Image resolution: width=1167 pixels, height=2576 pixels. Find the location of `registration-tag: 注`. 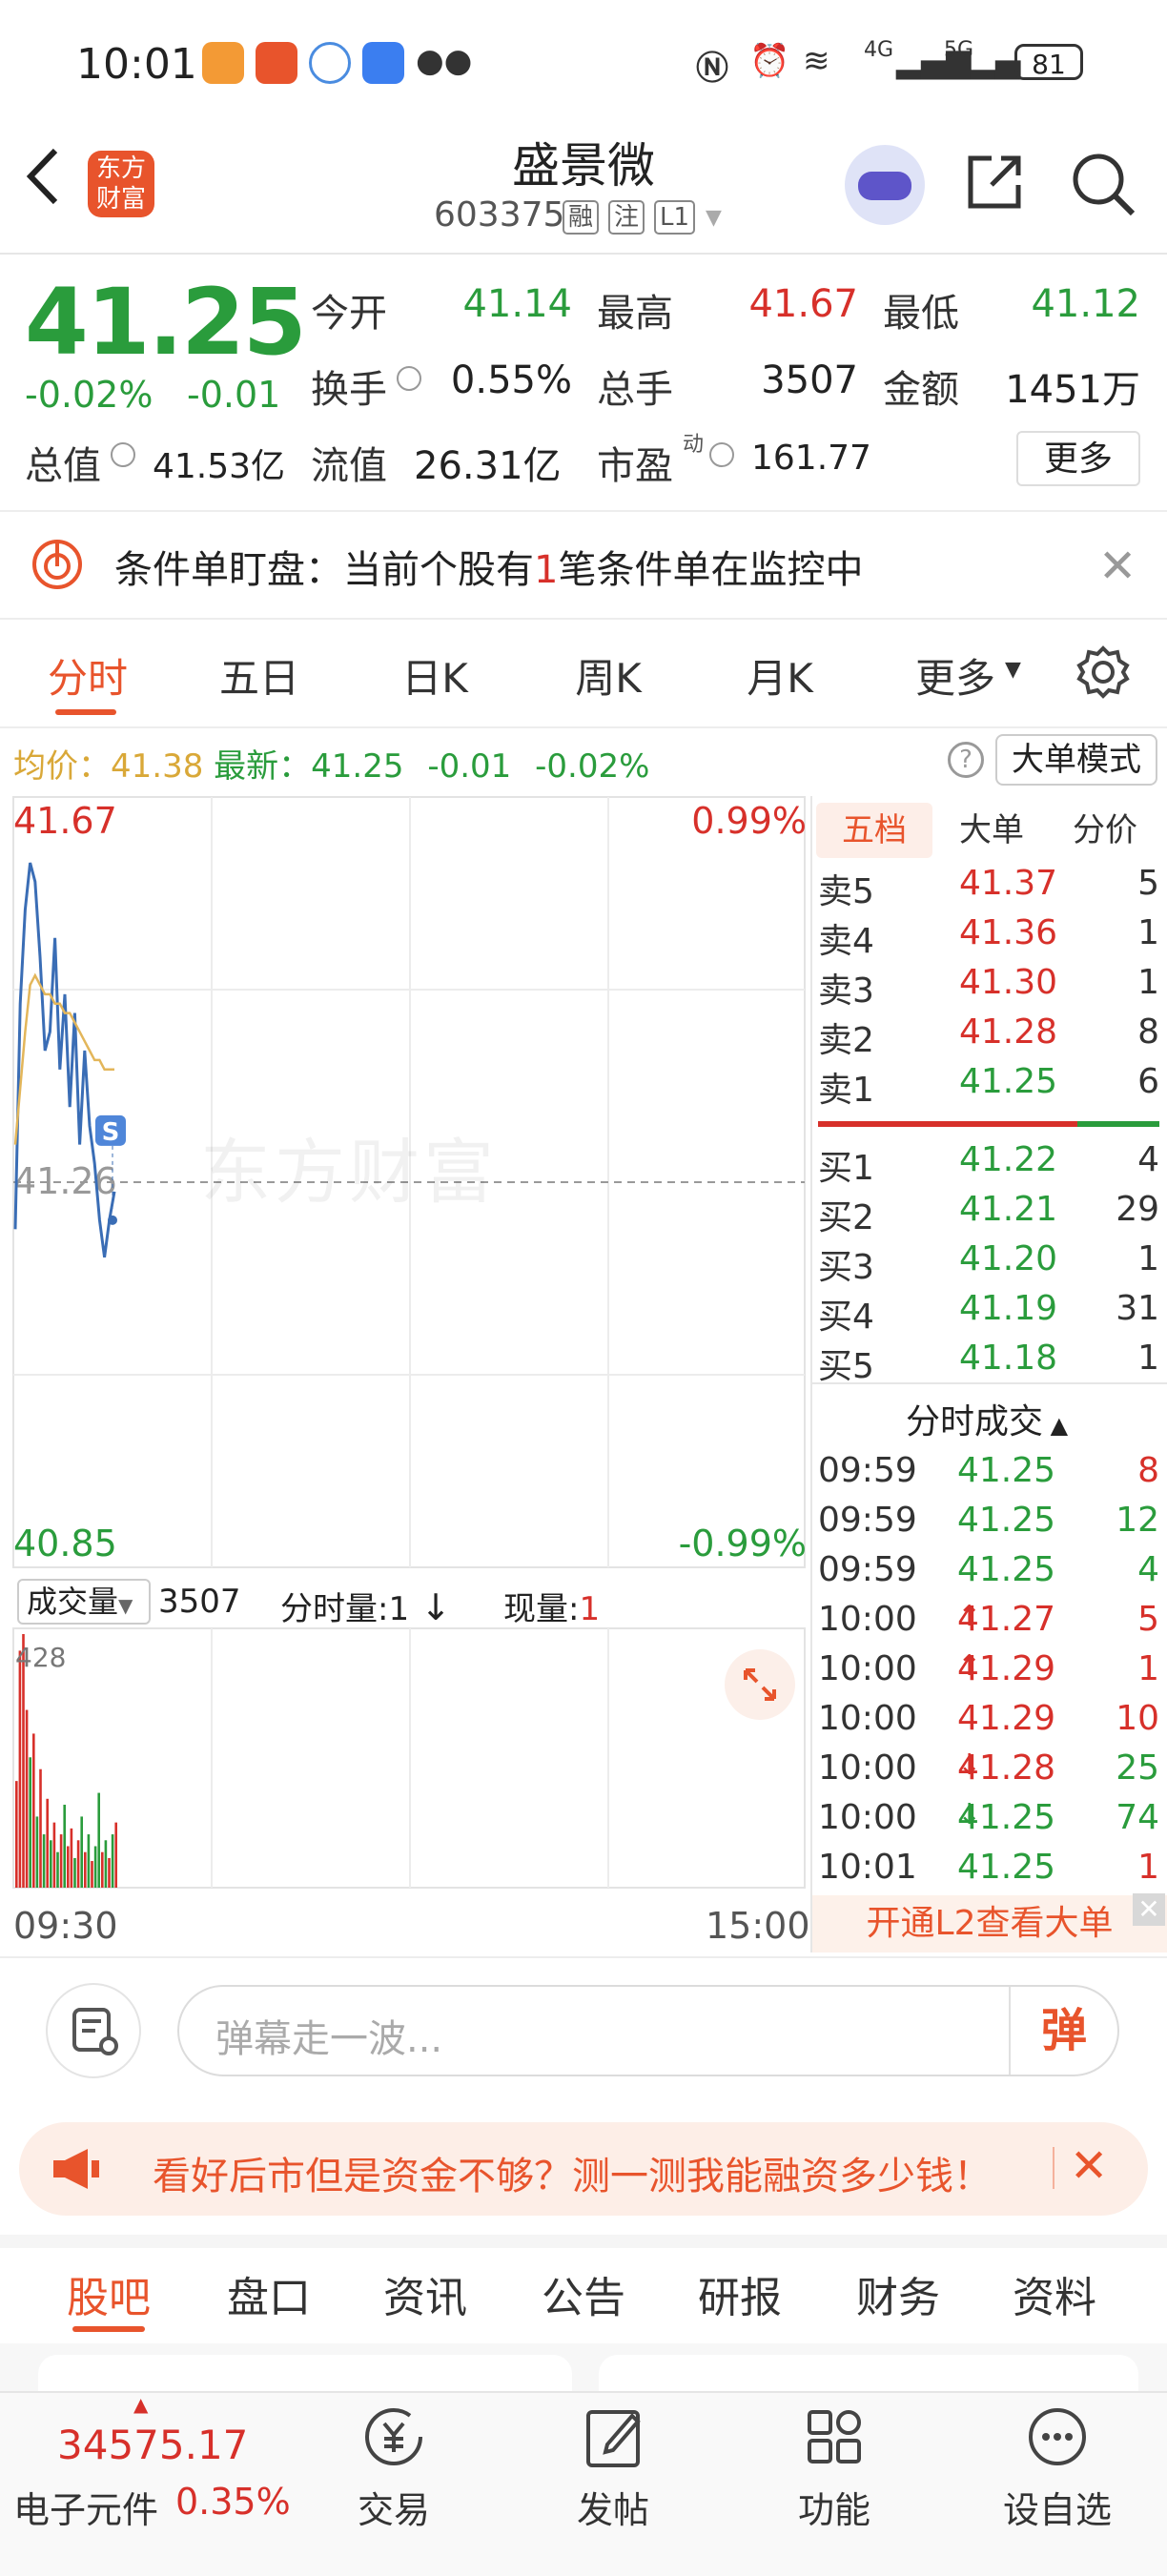

registration-tag: 注 is located at coordinates (626, 217).